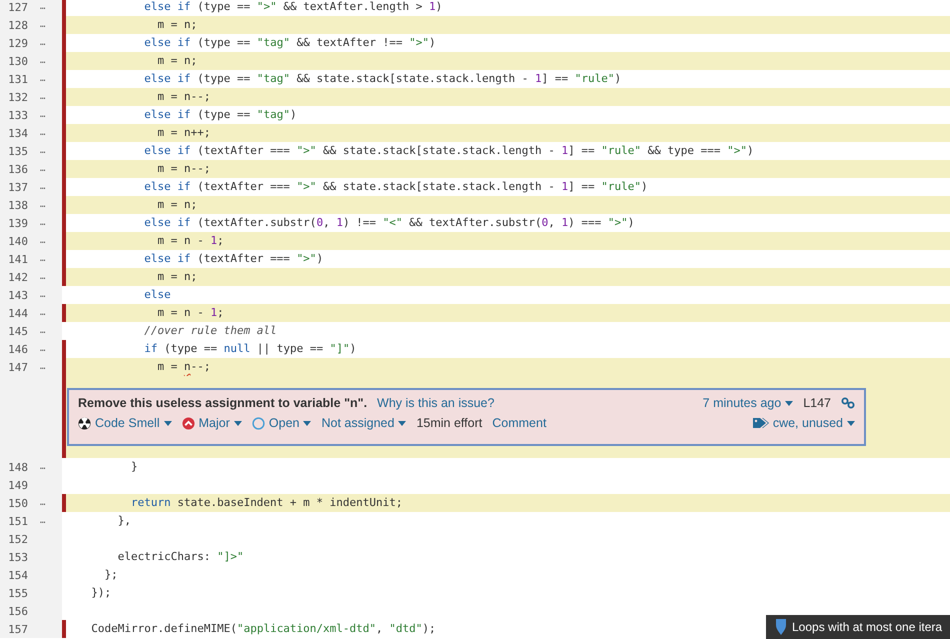  What do you see at coordinates (101, 593) in the screenshot?
I see `code-line: });` at bounding box center [101, 593].